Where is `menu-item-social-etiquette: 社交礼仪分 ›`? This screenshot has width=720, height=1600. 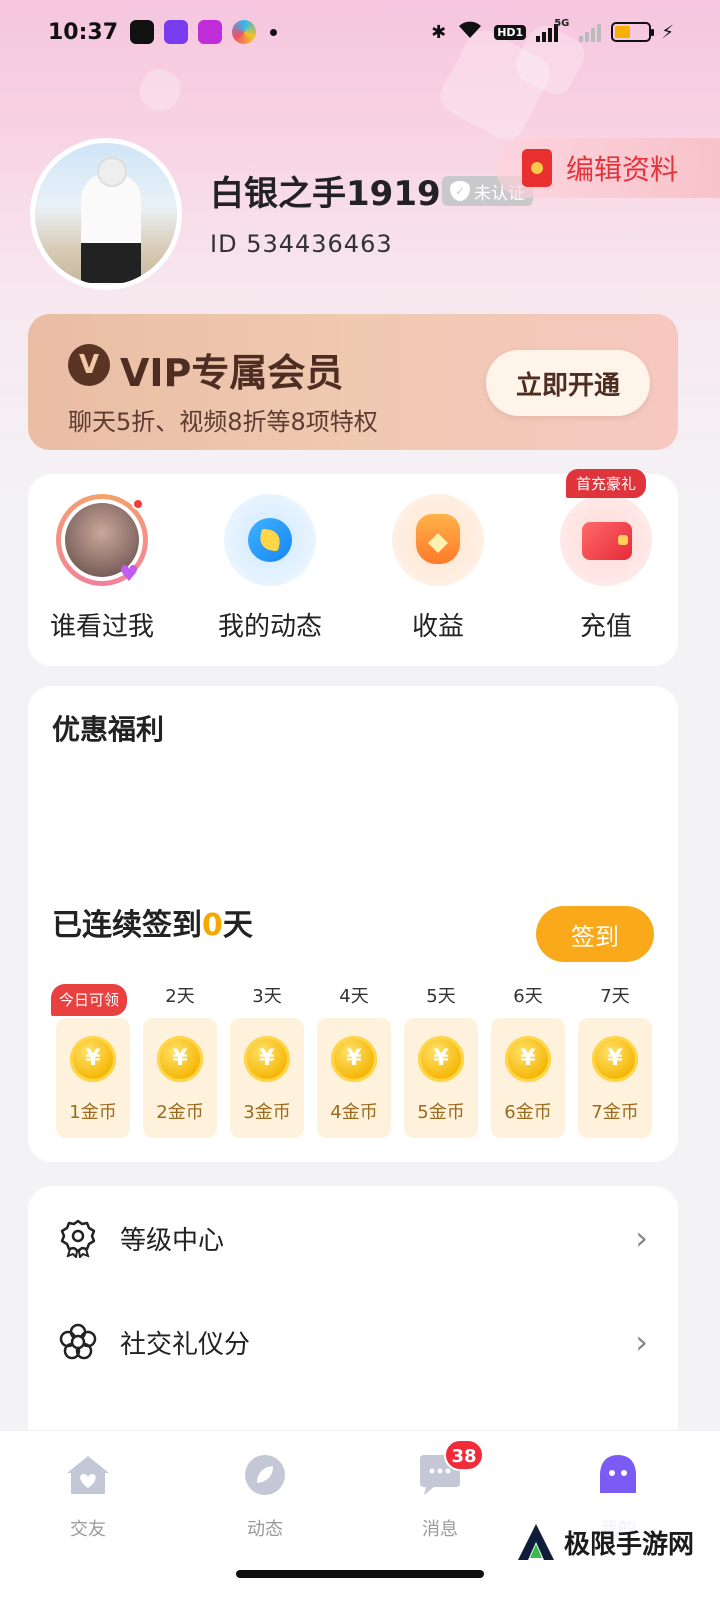 menu-item-social-etiquette: 社交礼仪分 › is located at coordinates (353, 1342).